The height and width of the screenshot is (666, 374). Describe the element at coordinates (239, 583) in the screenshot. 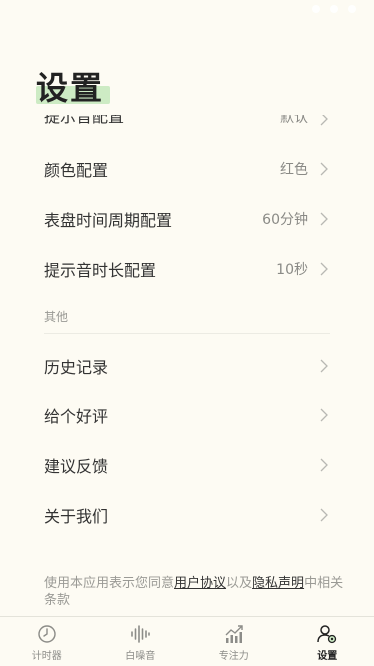

I see `terms-middle: 以及` at that location.